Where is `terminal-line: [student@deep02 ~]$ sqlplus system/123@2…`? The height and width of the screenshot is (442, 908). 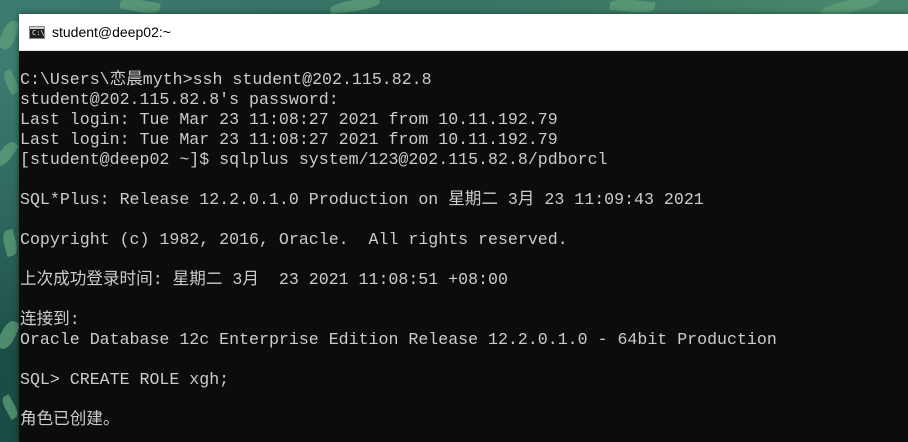
terminal-line: [student@deep02 ~]$ sqlplus system/123@2… is located at coordinates (314, 159).